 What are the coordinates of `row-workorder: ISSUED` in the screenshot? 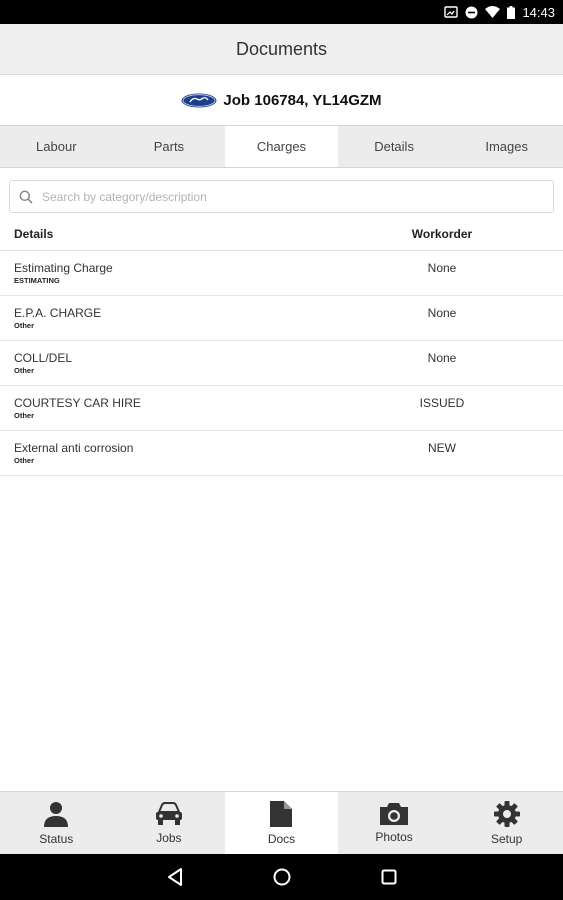 It's located at (442, 403).